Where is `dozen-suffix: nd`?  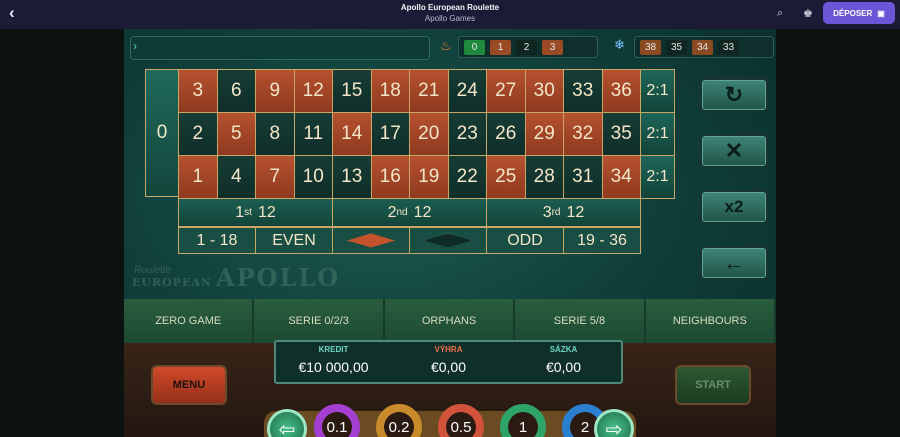
dozen-suffix: nd is located at coordinates (402, 212).